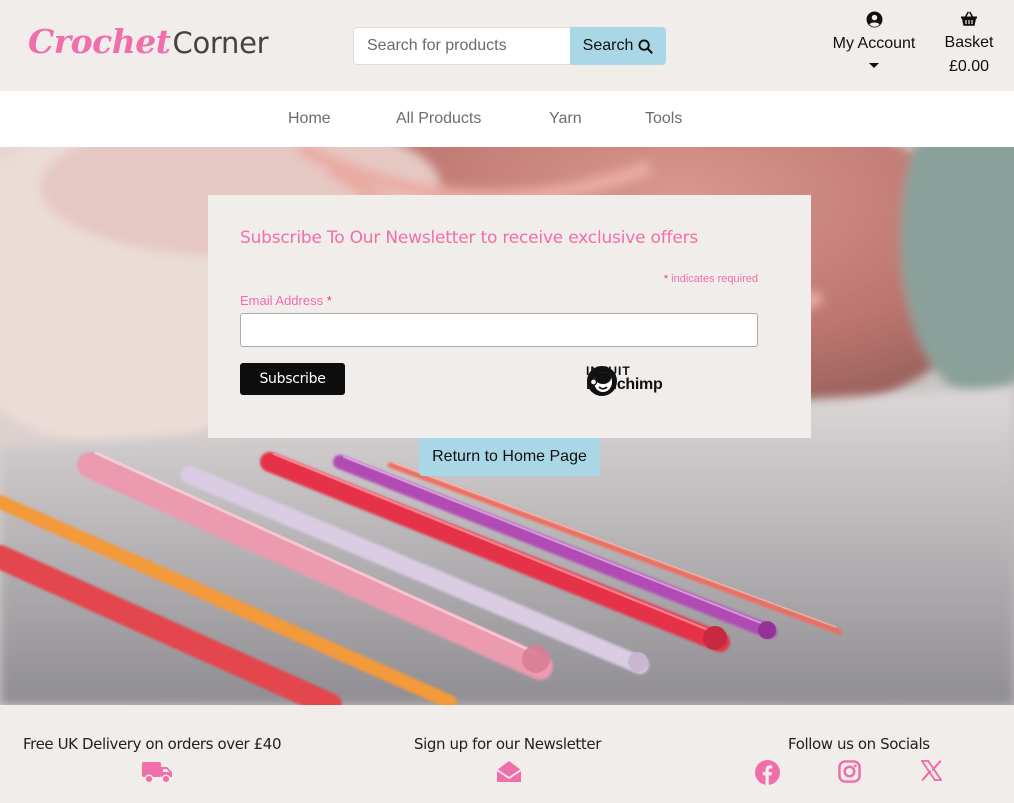 This screenshot has width=1014, height=803. What do you see at coordinates (157, 773) in the screenshot?
I see `truck-icon` at bounding box center [157, 773].